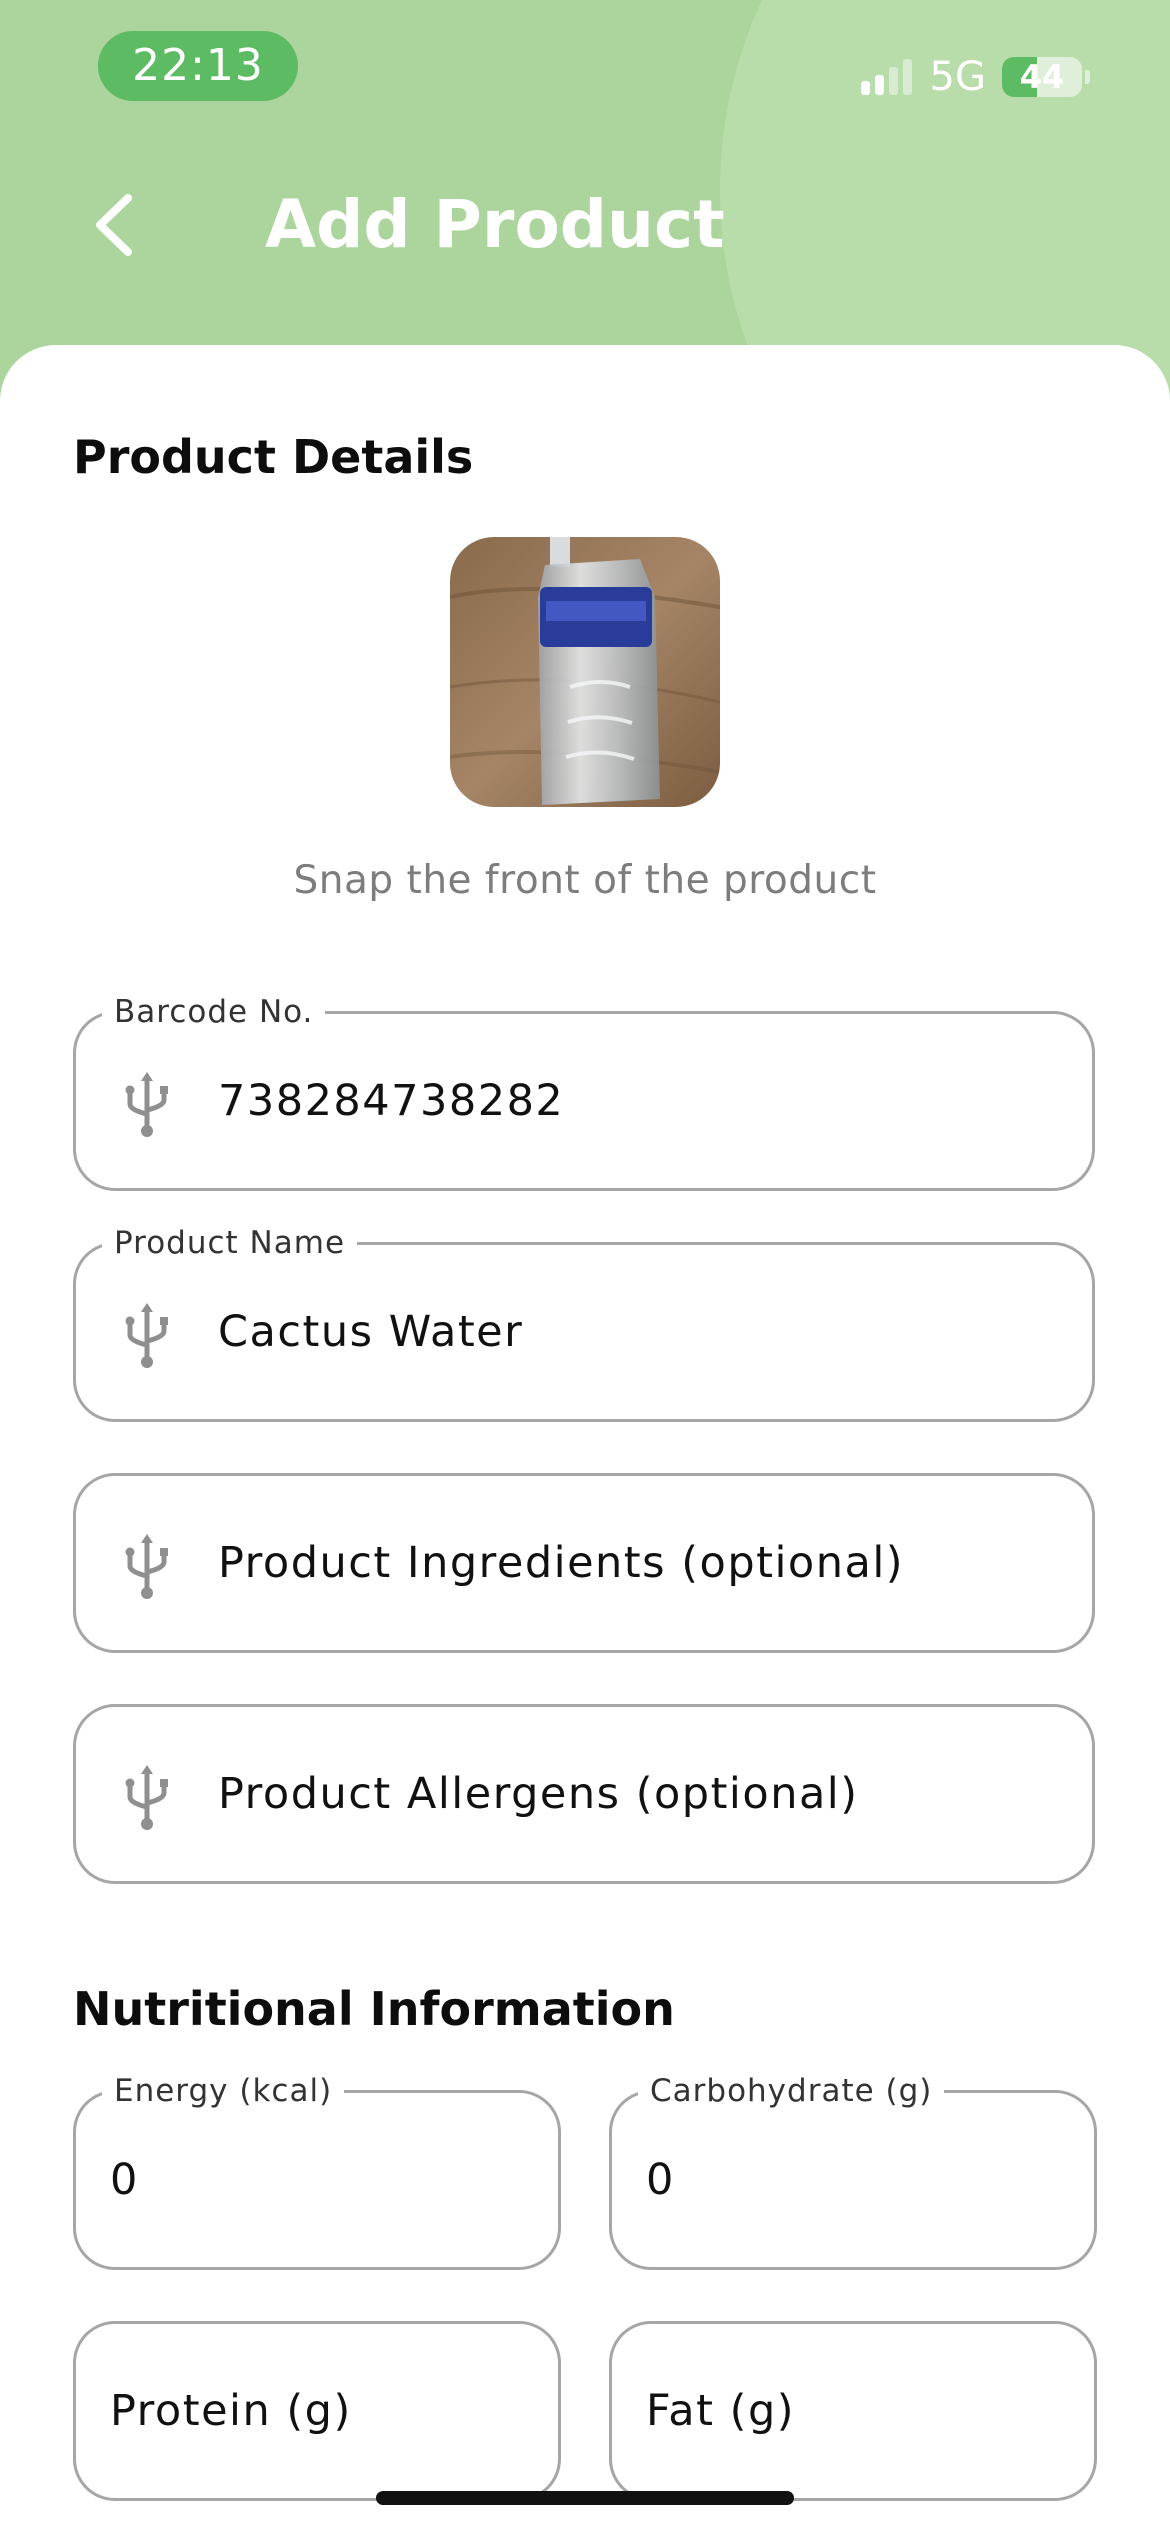 The image size is (1170, 2532). Describe the element at coordinates (791, 2091) in the screenshot. I see `carbohydrate-label: Carbohydrate (g)` at that location.